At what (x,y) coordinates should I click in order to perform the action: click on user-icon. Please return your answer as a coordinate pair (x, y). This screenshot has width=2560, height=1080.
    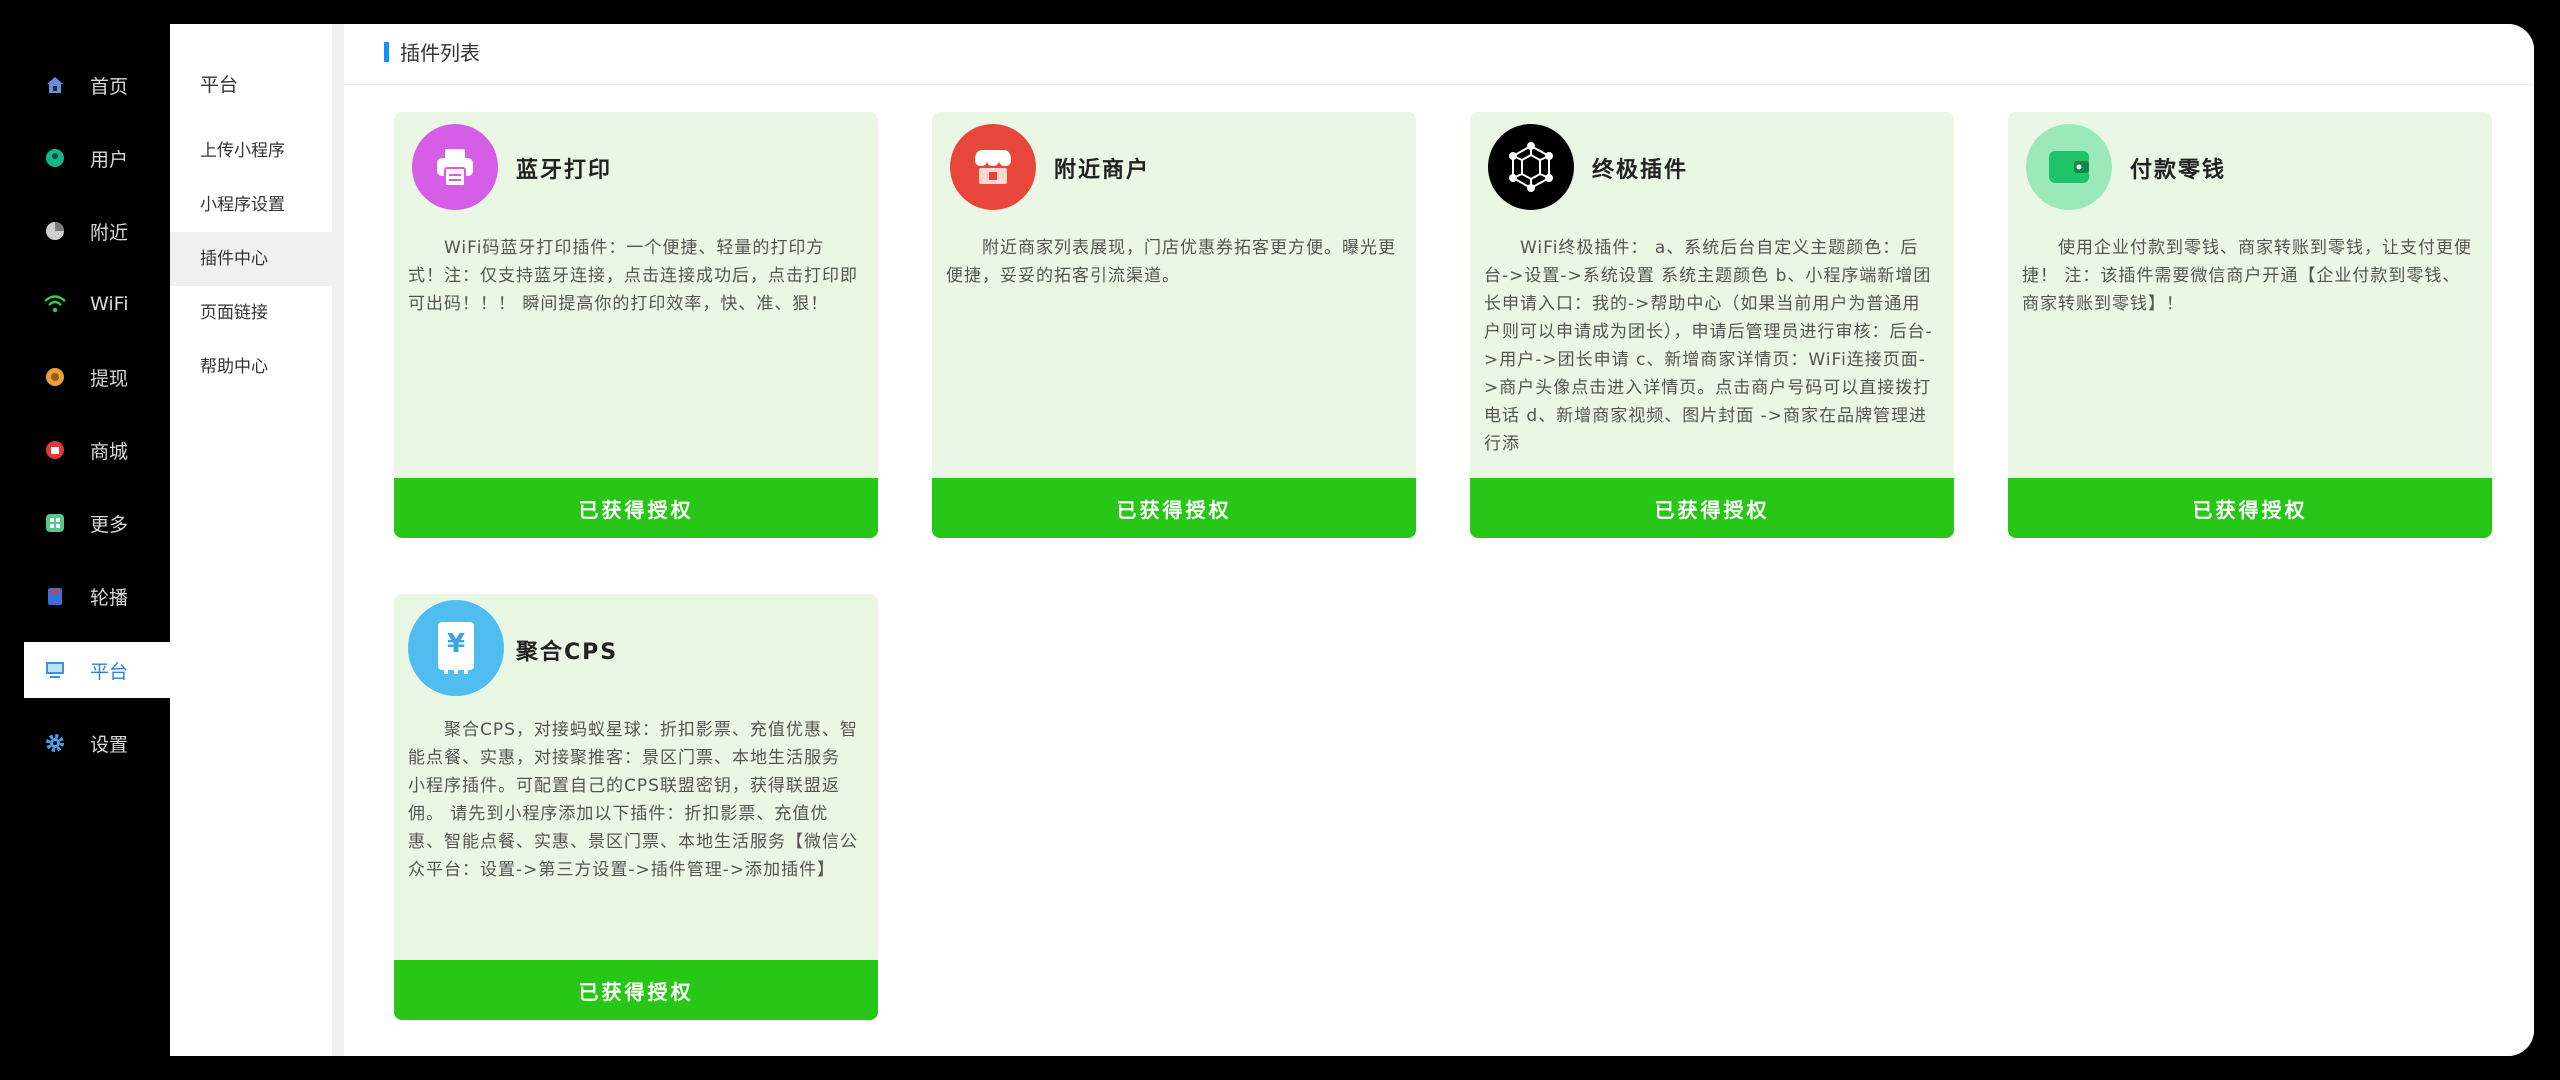
    Looking at the image, I should click on (55, 158).